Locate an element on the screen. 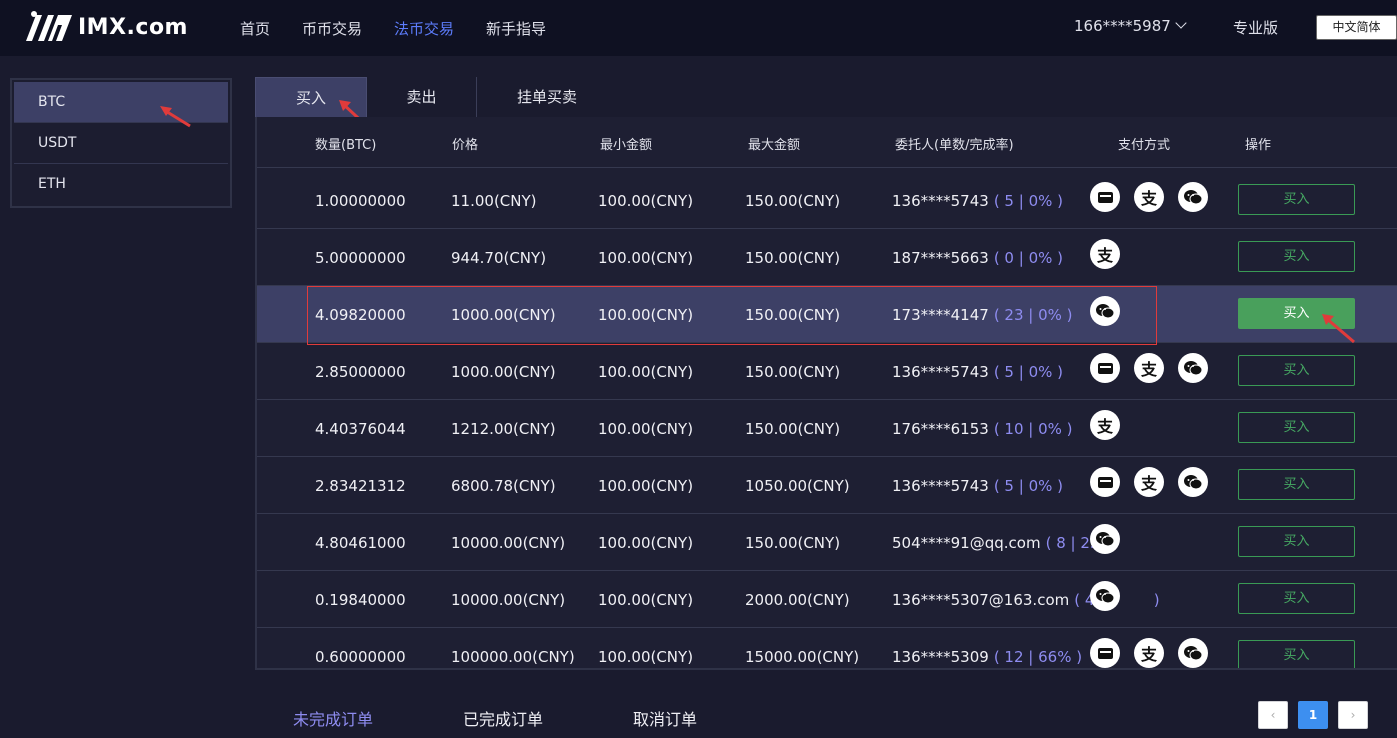 The height and width of the screenshot is (738, 1397). trader-name: 136****5743 is located at coordinates (940, 372).